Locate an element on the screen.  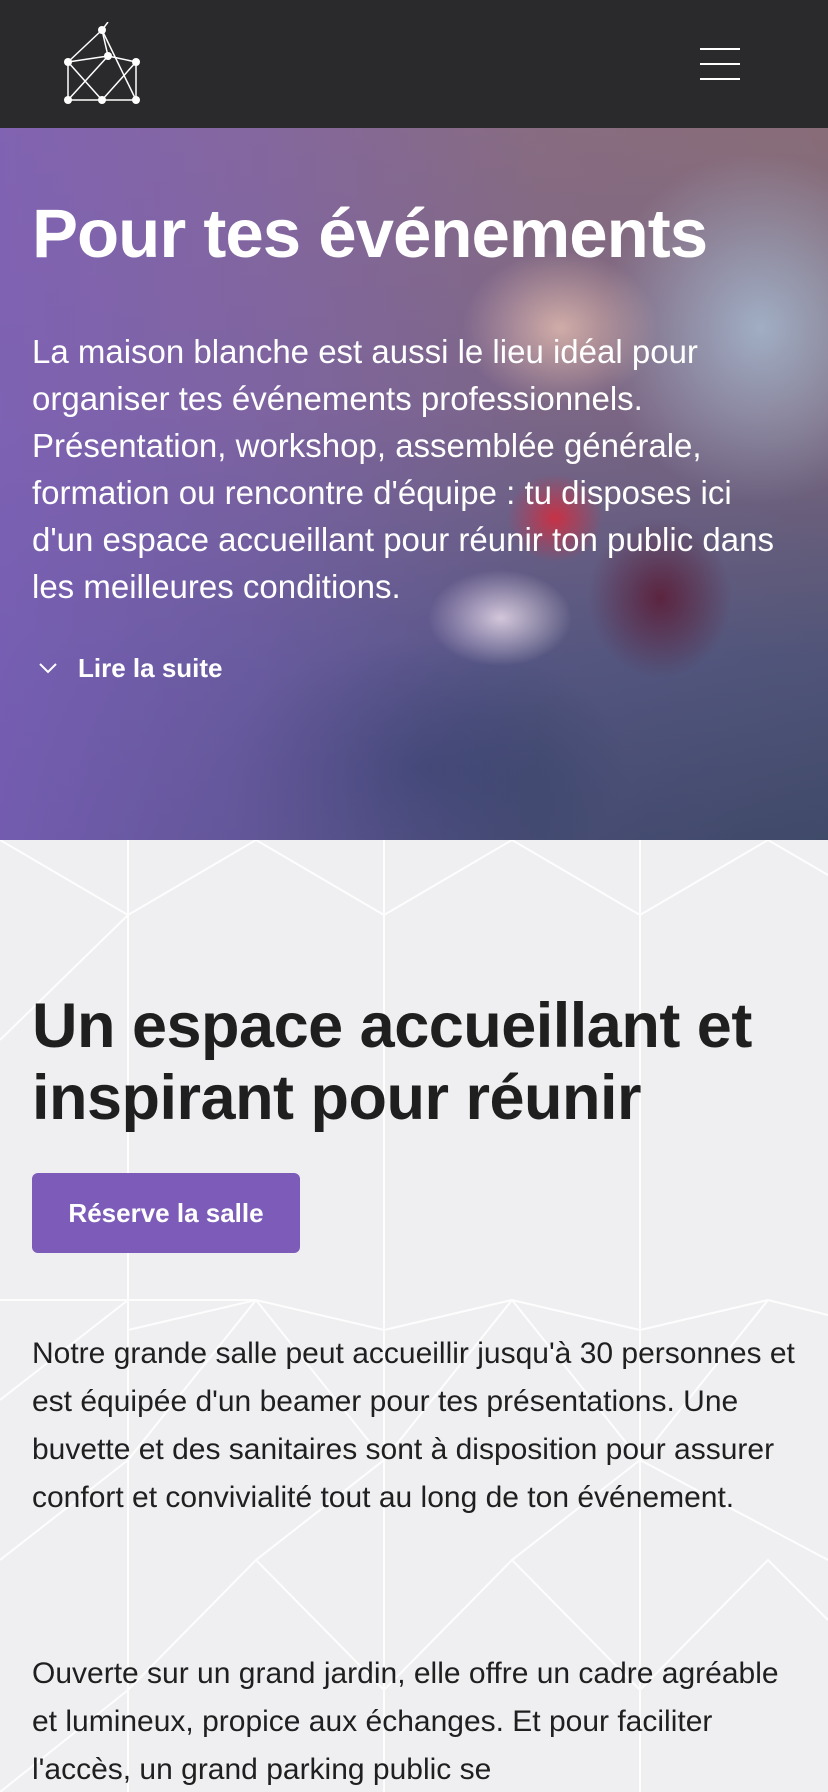
chevron-down-icon is located at coordinates (48, 668).